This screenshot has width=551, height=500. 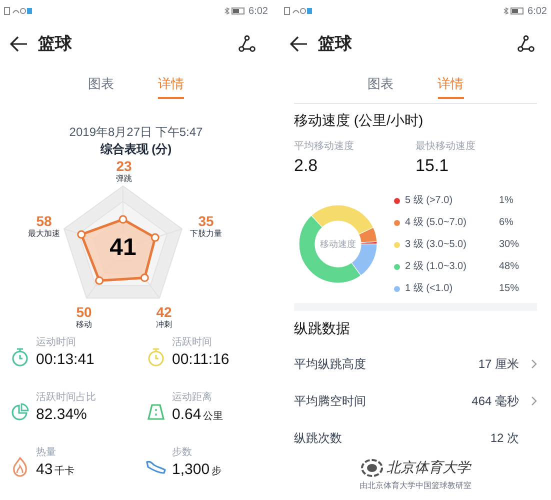 What do you see at coordinates (164, 312) in the screenshot?
I see `axis-score: 42` at bounding box center [164, 312].